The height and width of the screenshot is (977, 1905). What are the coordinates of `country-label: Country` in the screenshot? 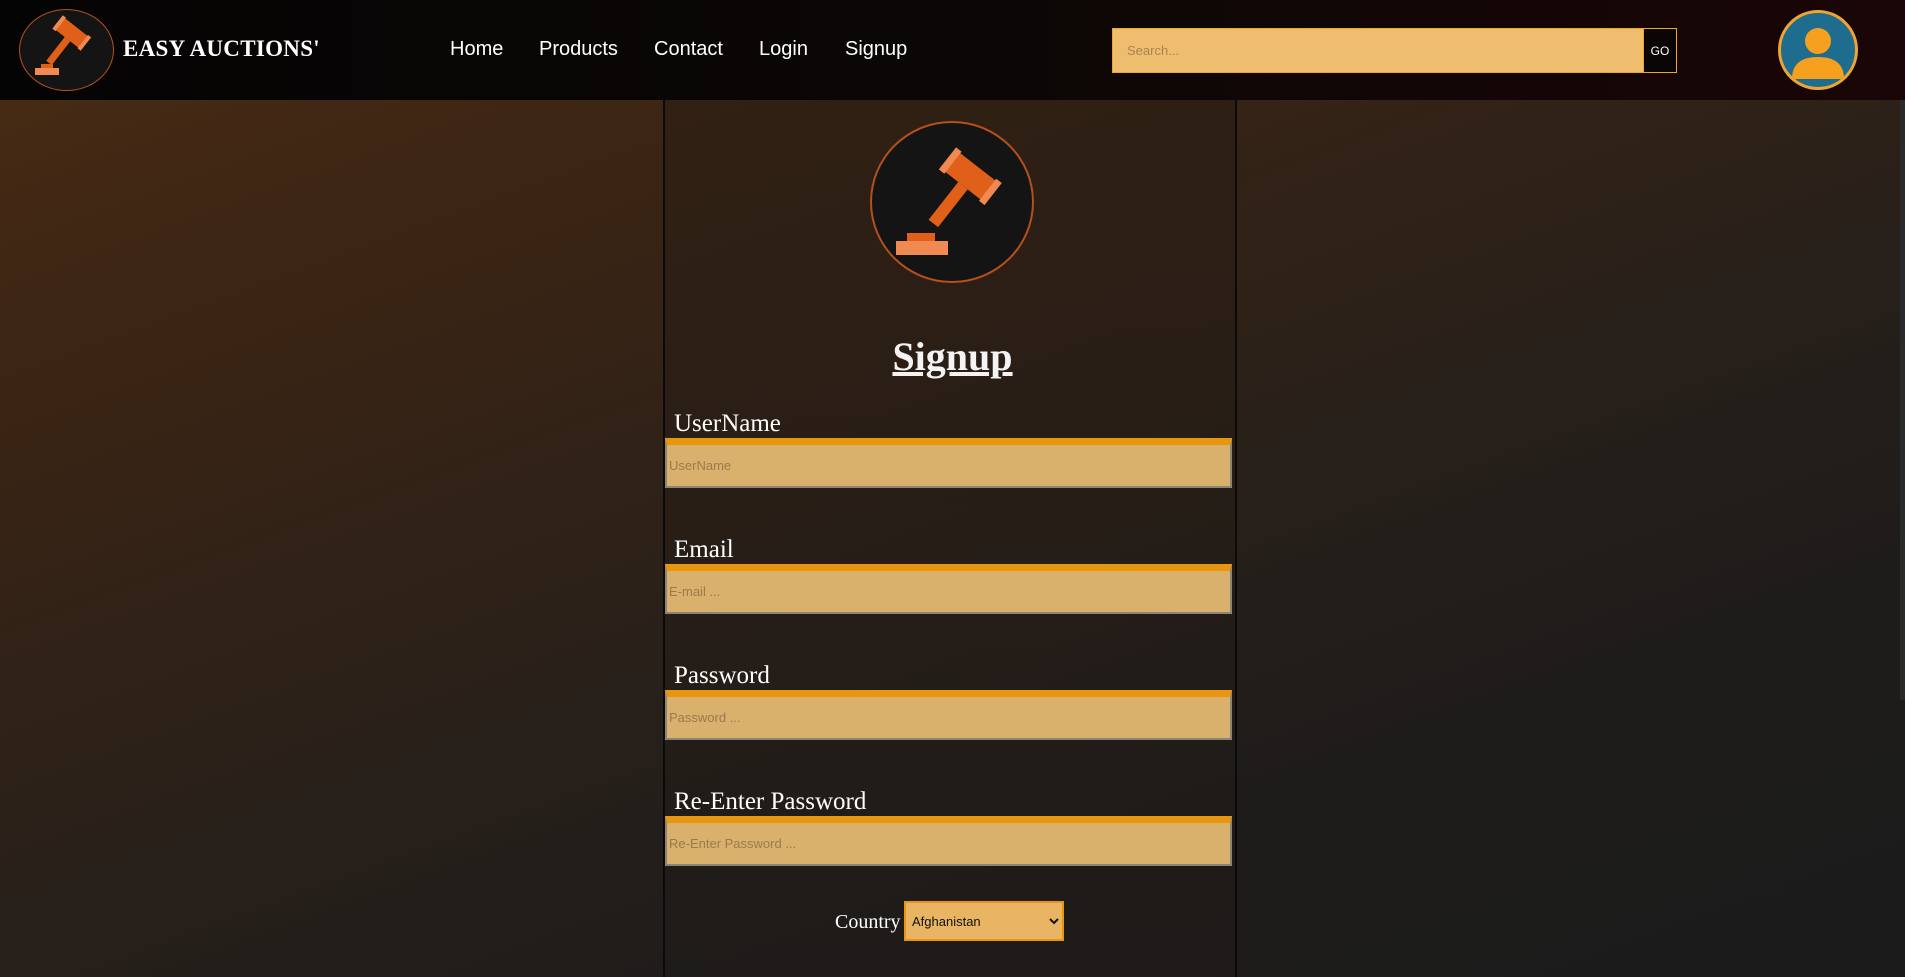 It's located at (868, 922).